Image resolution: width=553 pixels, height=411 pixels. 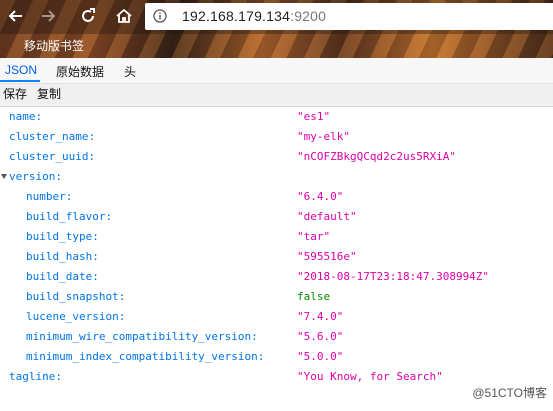 I want to click on json-value: "nCOFZBkgQCqd2c2us5RXiA", so click(x=376, y=156).